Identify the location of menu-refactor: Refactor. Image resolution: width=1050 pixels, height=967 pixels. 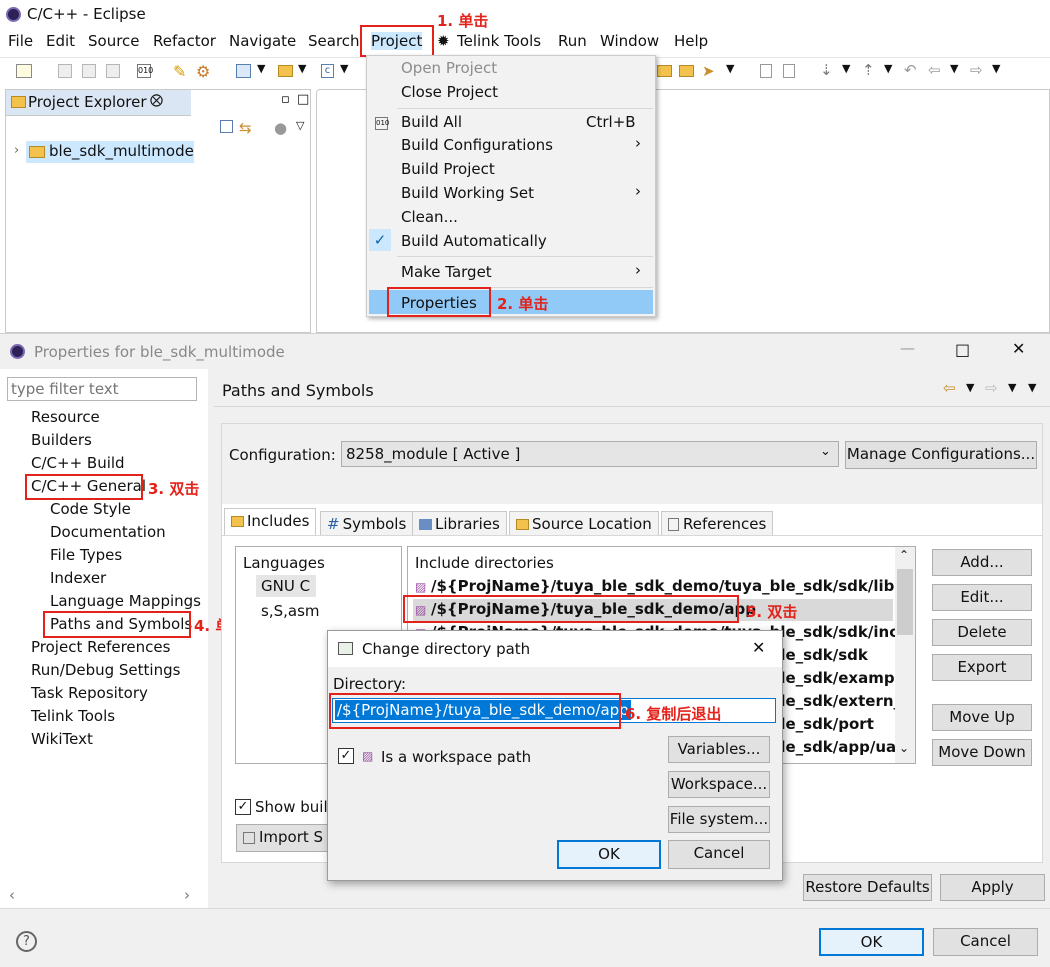
(184, 41).